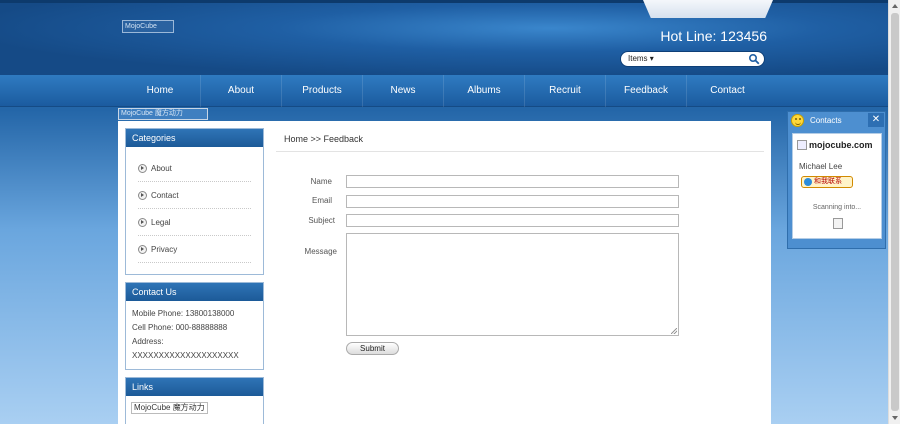  I want to click on submit-button: Submit, so click(372, 348).